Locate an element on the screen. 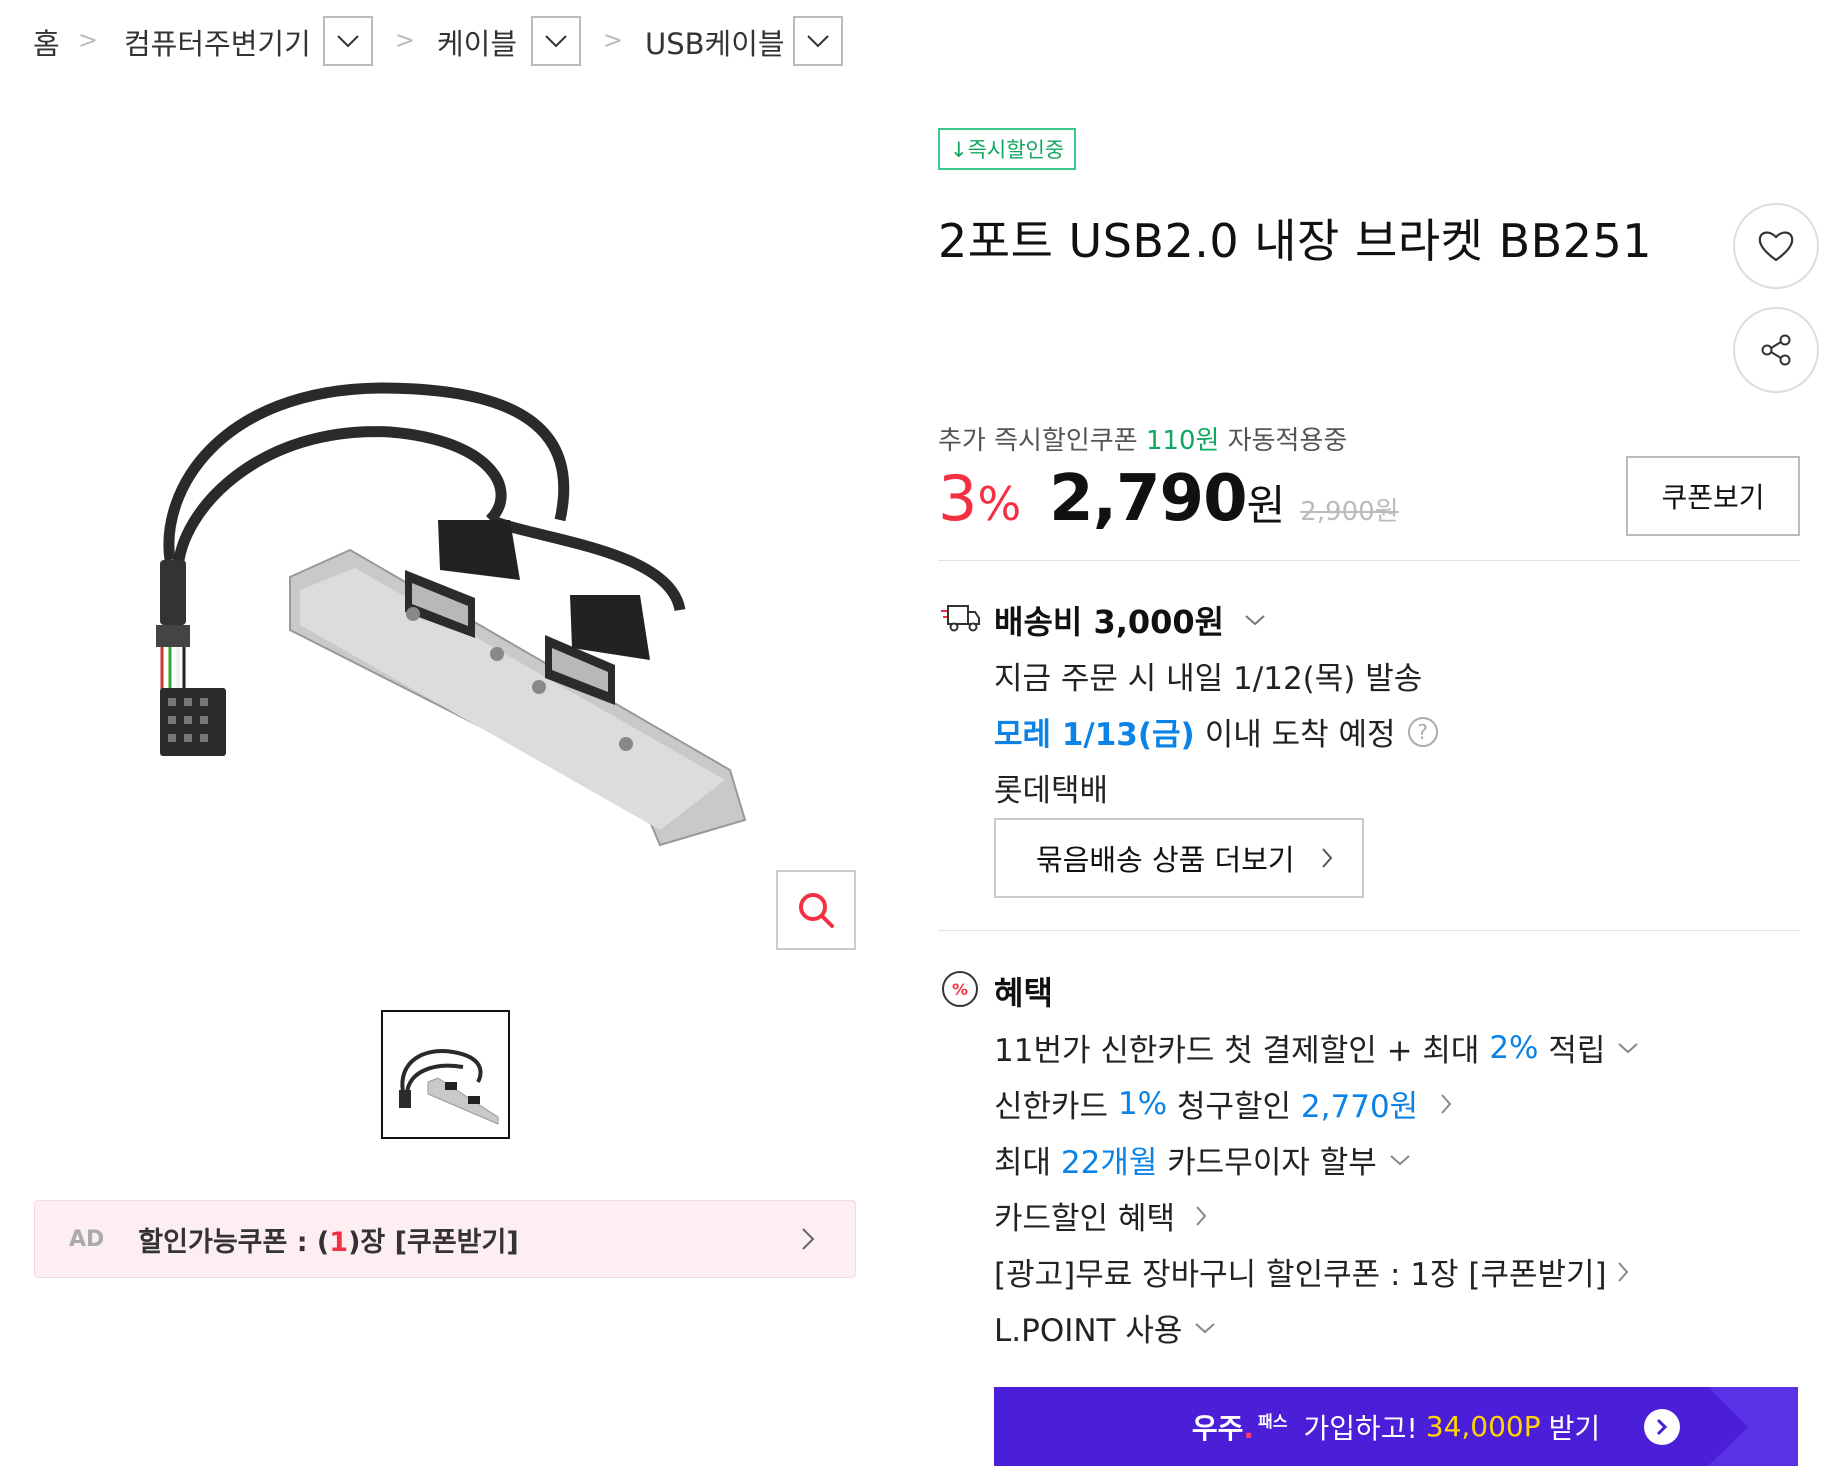 The width and height of the screenshot is (1837, 1474). ad-coupon-bar: AD 할인가능쿠폰 : (1)장 [쿠폰받기] is located at coordinates (445, 1239).